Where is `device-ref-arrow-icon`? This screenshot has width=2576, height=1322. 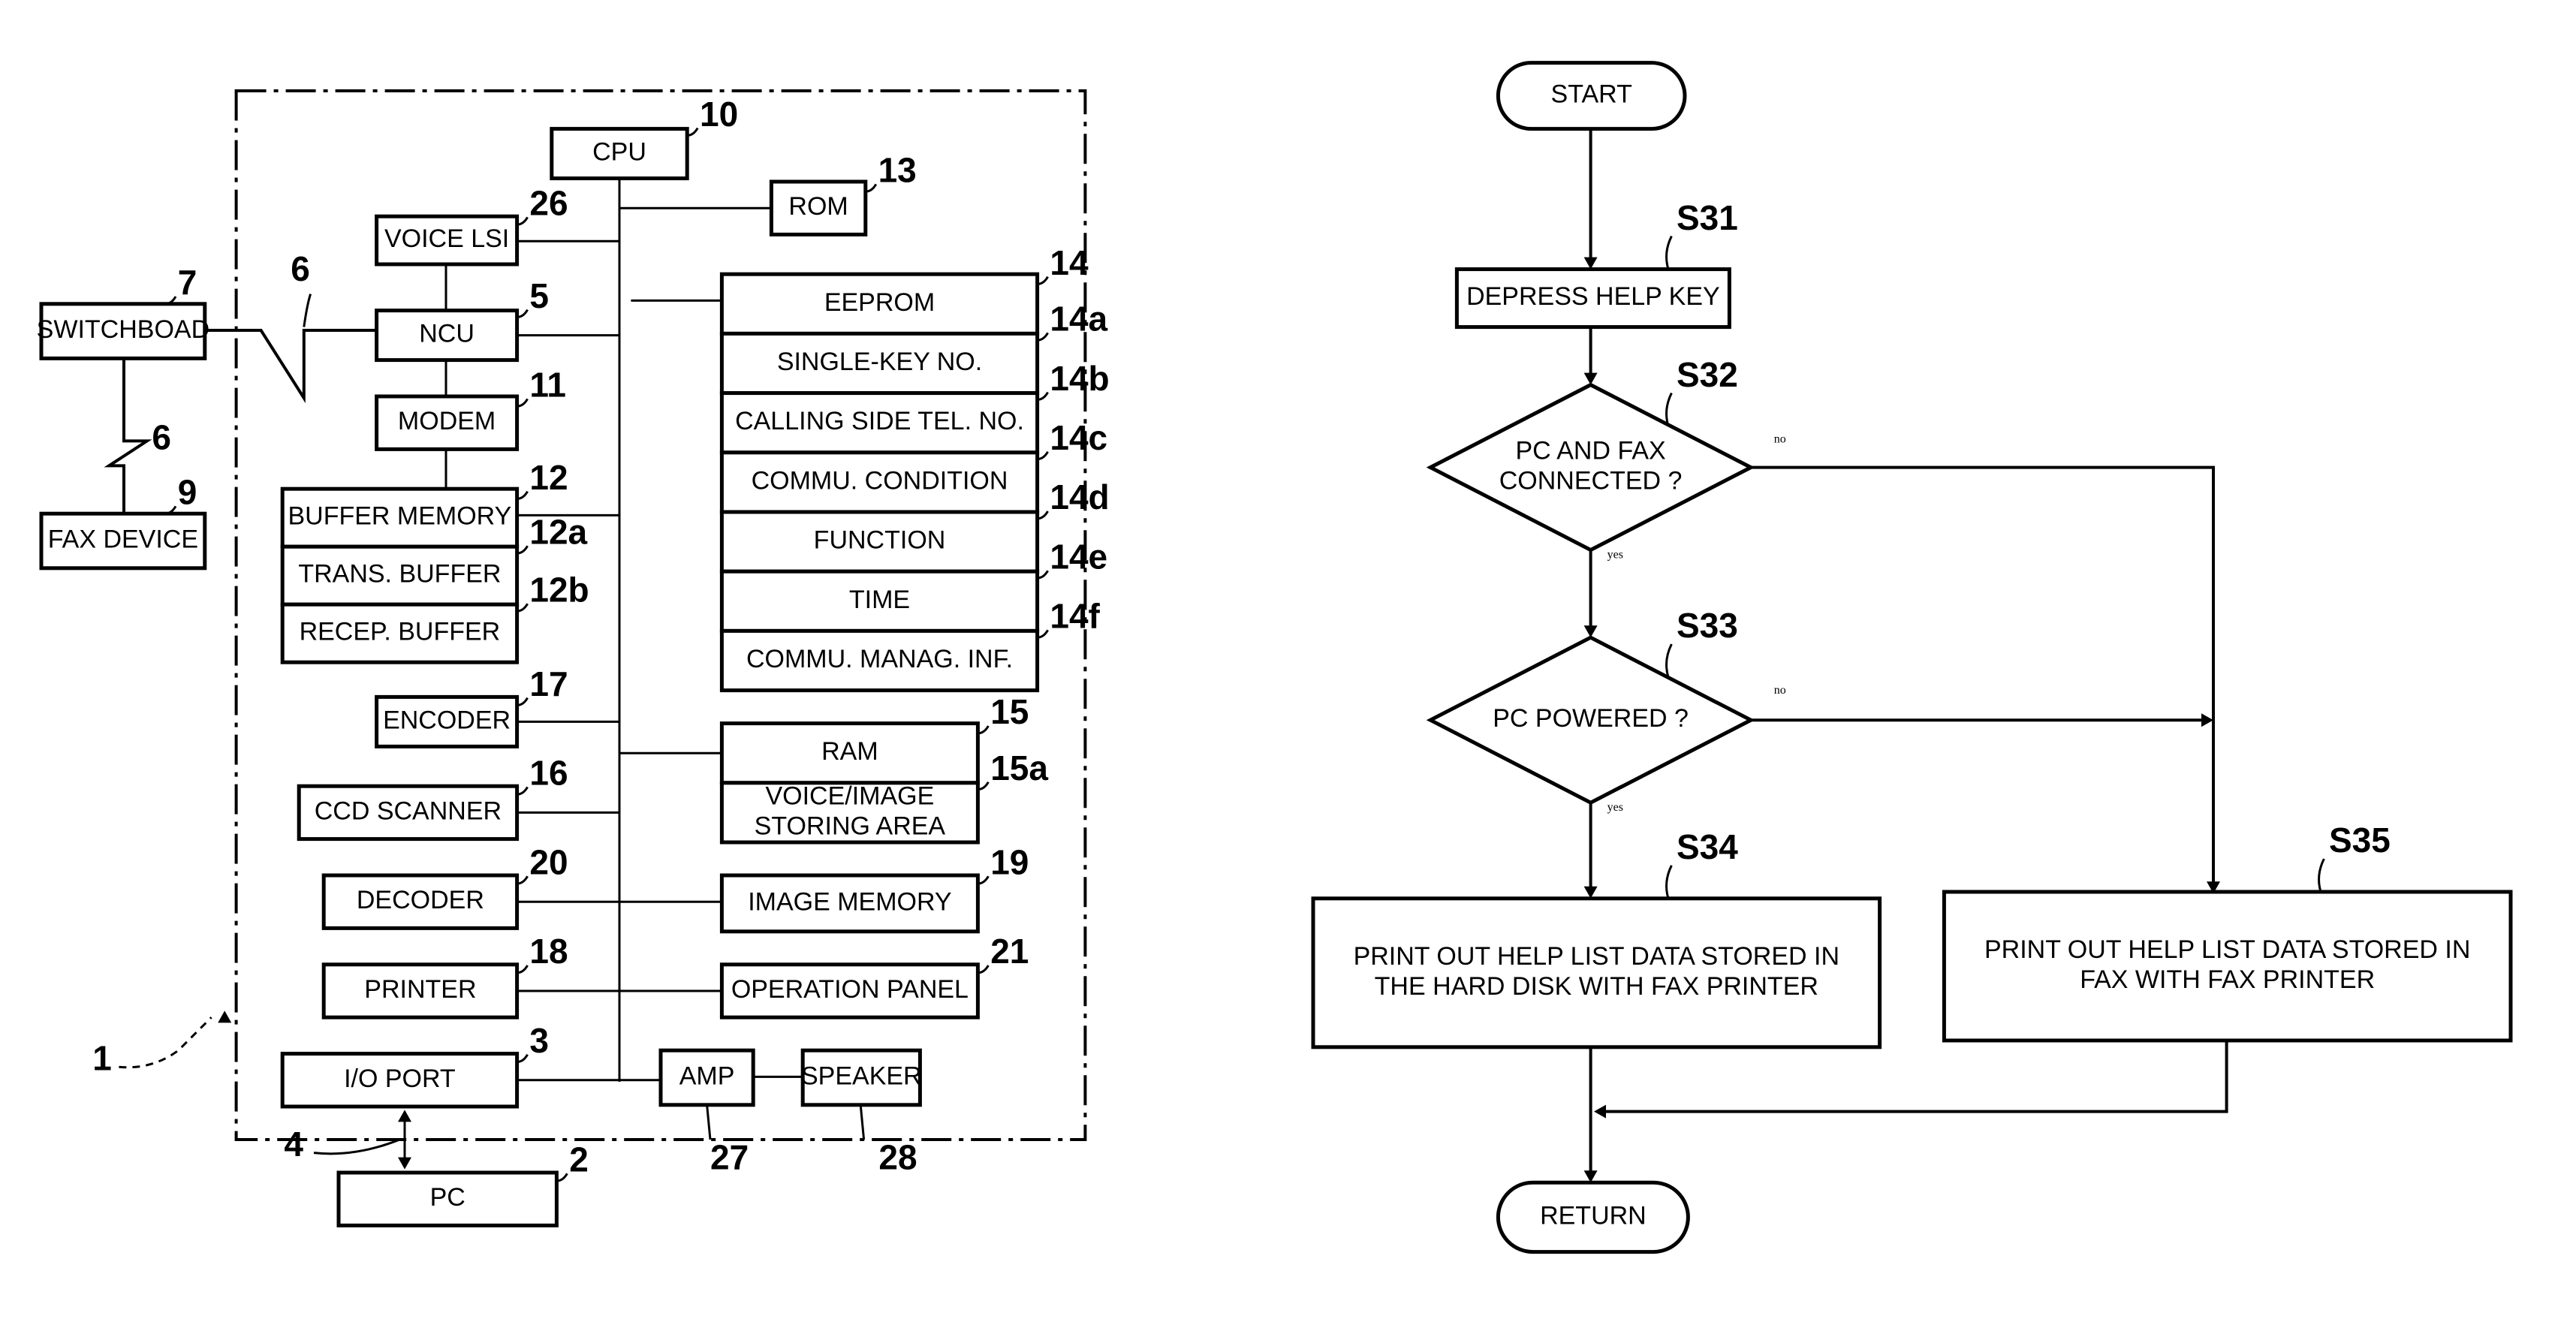 device-ref-arrow-icon is located at coordinates (225, 1016).